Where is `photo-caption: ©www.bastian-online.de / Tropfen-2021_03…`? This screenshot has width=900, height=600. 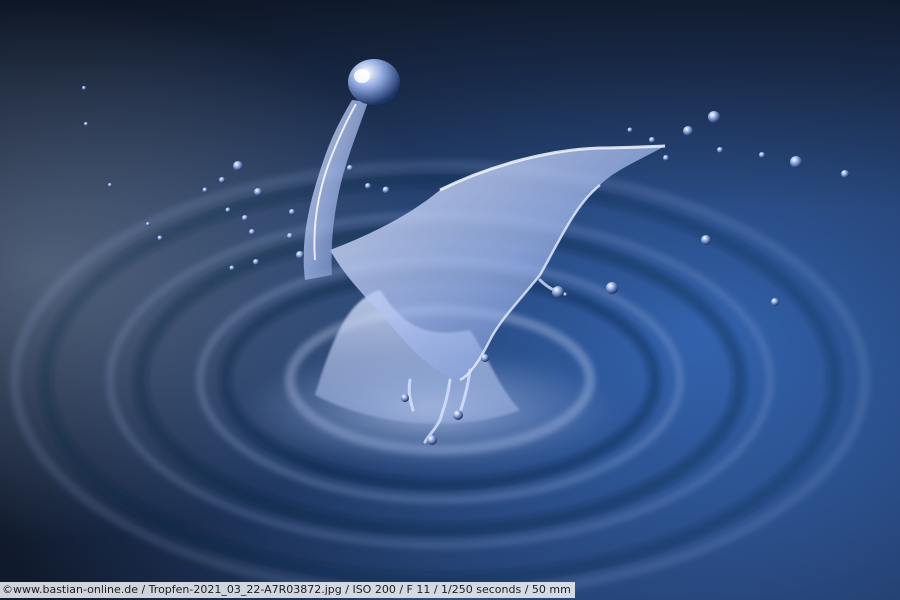
photo-caption: ©www.bastian-online.de / Tropfen-2021_03… is located at coordinates (287, 590).